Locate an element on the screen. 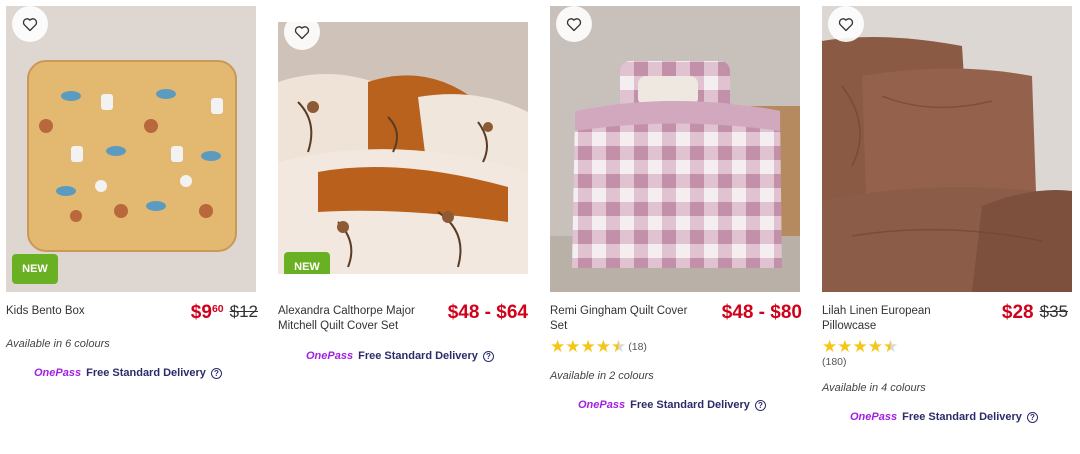 The width and height of the screenshot is (1080, 454). was-price: $12 is located at coordinates (243, 311).